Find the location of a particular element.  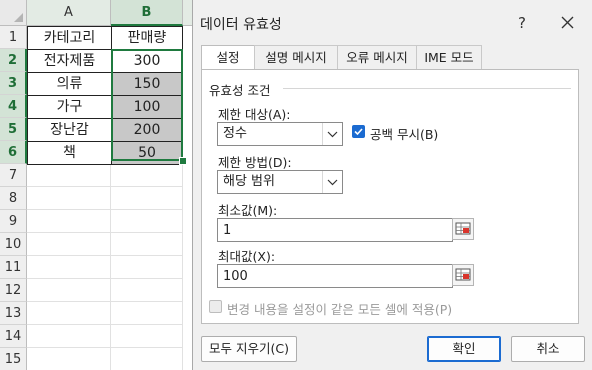

minimum-input is located at coordinates (335, 230).